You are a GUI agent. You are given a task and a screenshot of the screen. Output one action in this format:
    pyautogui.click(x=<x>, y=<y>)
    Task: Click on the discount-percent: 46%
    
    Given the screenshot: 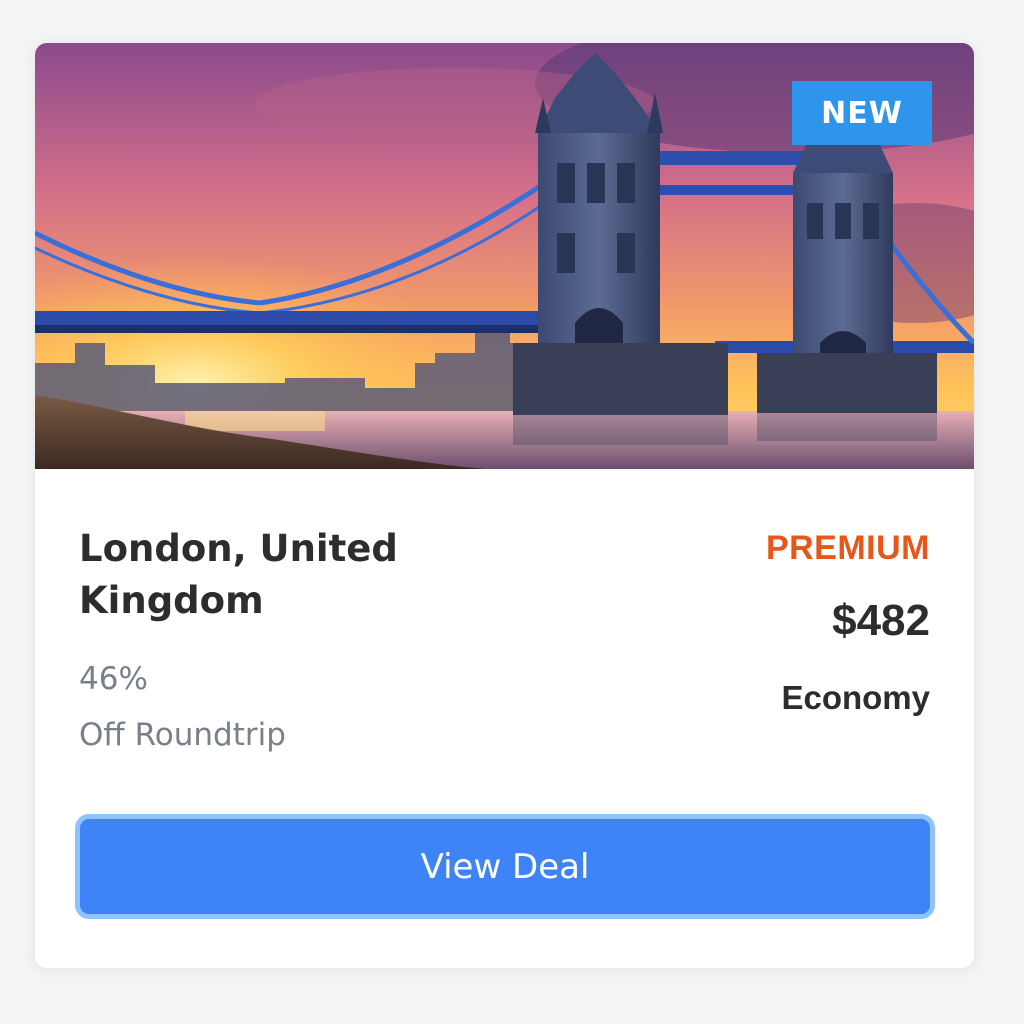 What is the action you would take?
    pyautogui.click(x=113, y=679)
    